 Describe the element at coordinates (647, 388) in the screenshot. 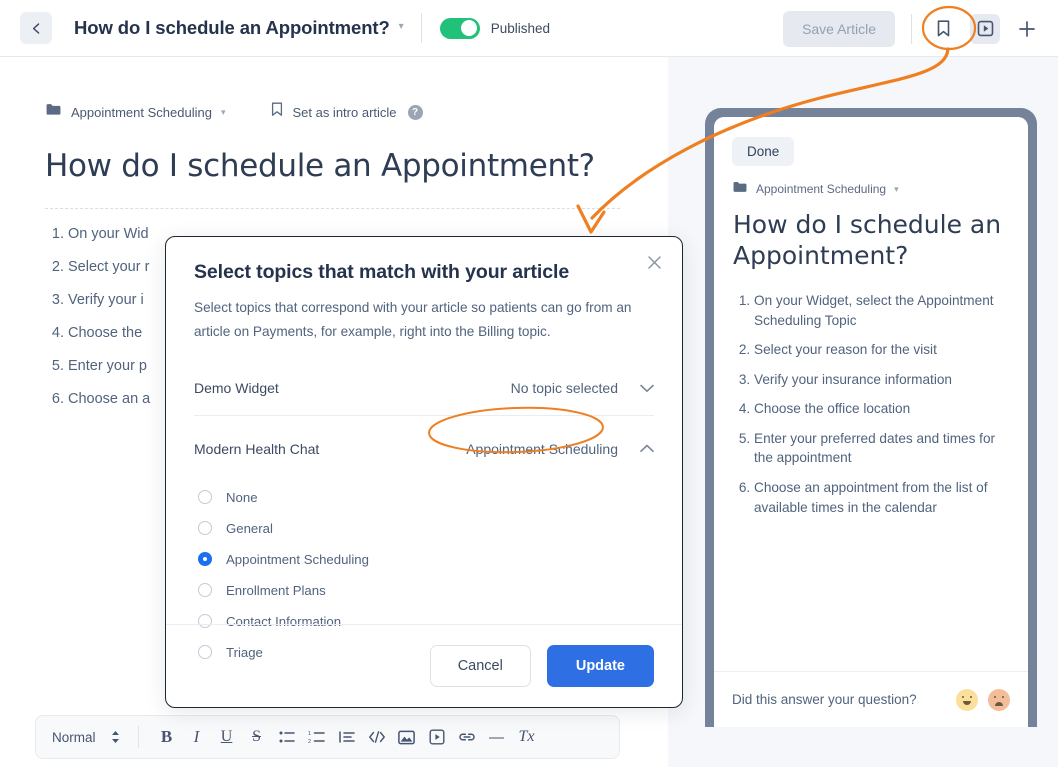

I see `chevron-down-icon` at that location.